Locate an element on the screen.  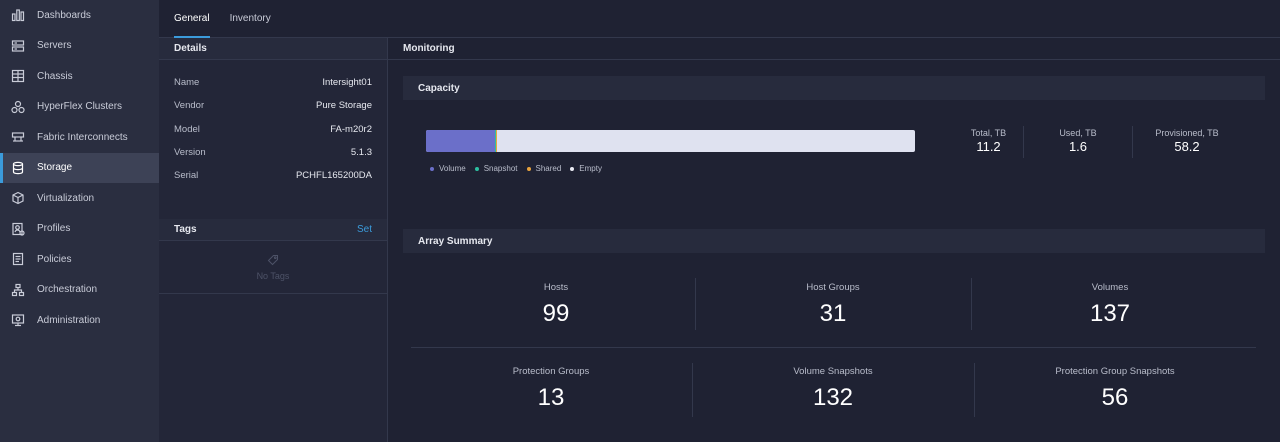
detail-row-vendor: Vendor Pure Storage is located at coordinates (273, 105).